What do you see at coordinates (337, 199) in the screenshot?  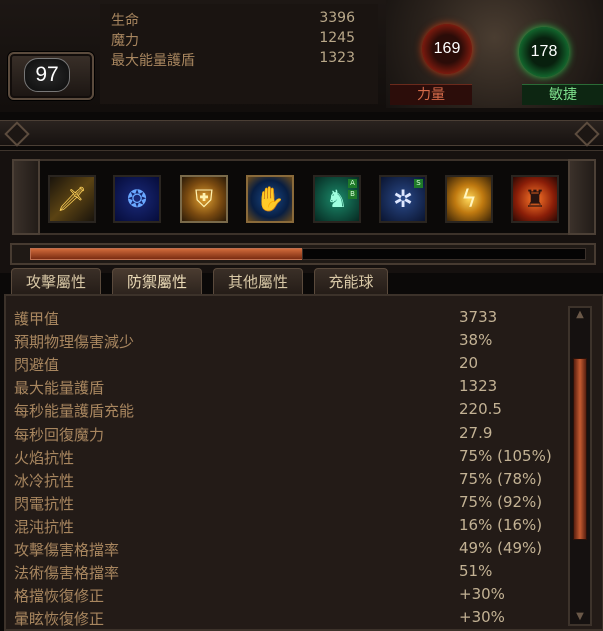 I see `skill-slot-5: ♞ A B` at bounding box center [337, 199].